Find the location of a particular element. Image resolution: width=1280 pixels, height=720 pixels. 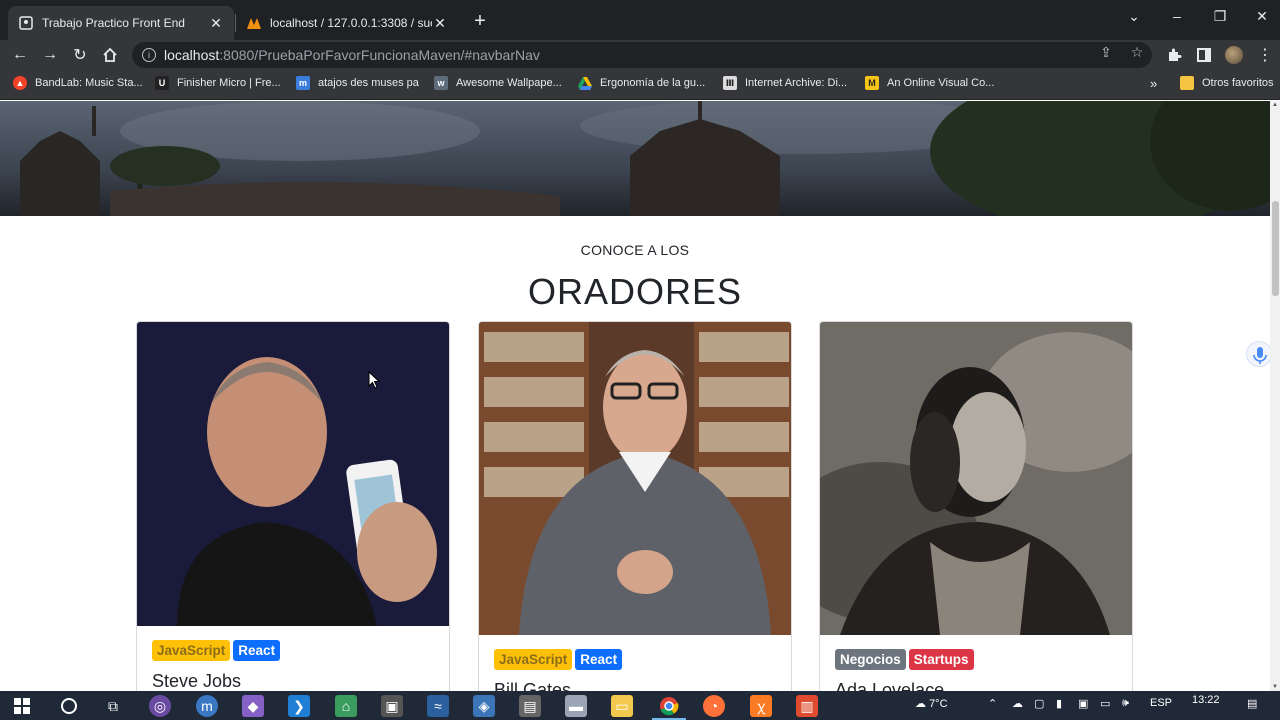

reload-icon: ↻ is located at coordinates (80, 55).